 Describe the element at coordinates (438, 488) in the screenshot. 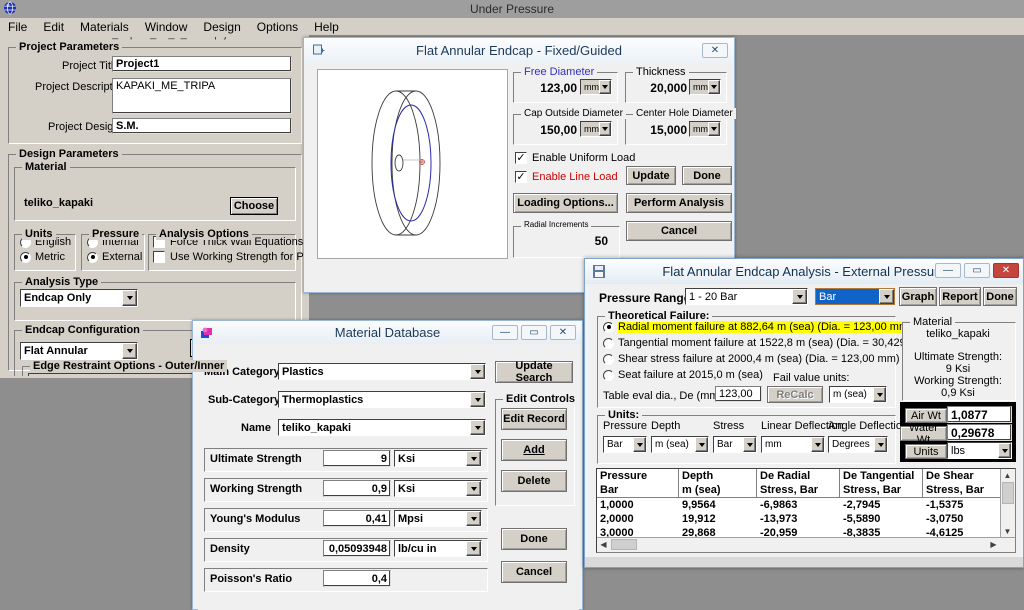

I see `working-strength-unit-combo: Ksi` at that location.